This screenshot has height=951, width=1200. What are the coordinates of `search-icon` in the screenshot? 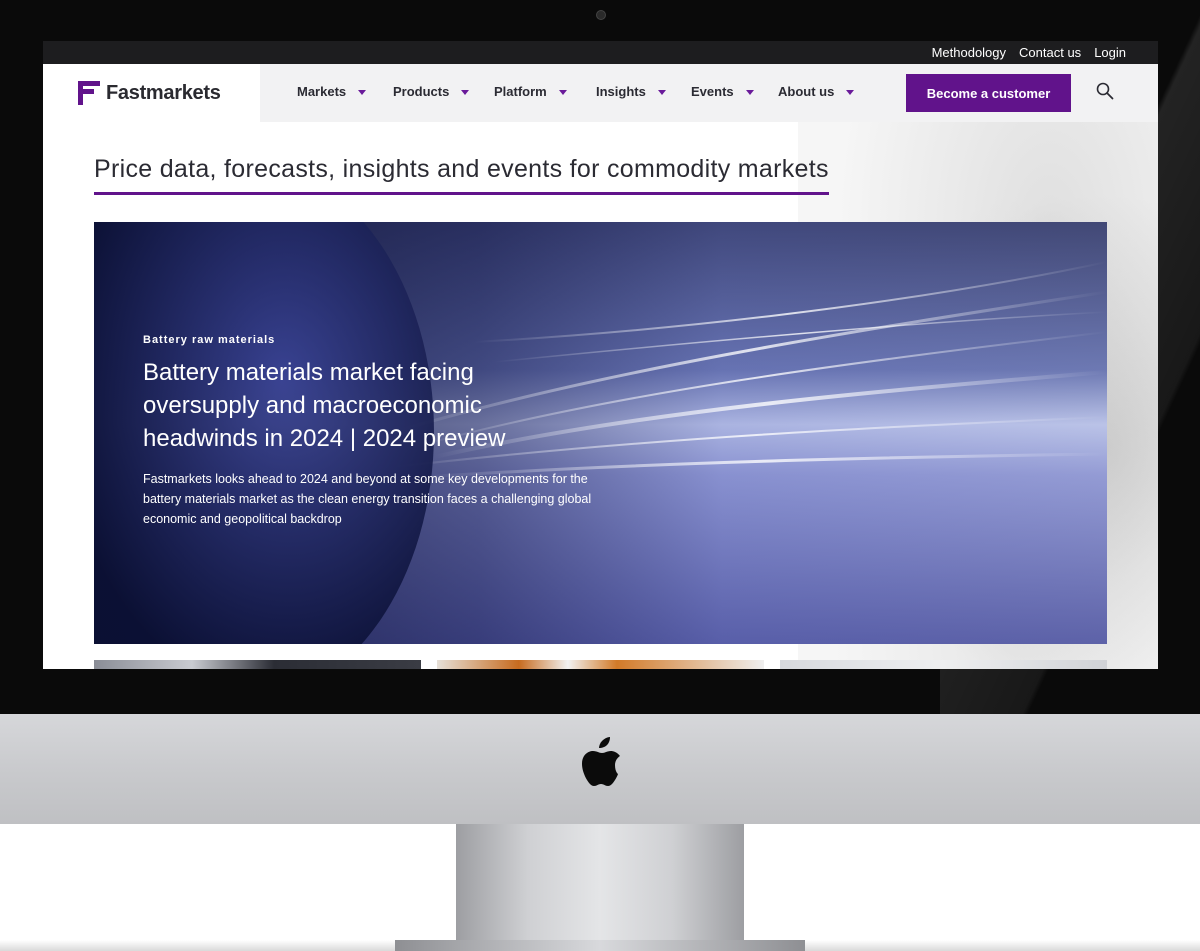 It's located at (1105, 91).